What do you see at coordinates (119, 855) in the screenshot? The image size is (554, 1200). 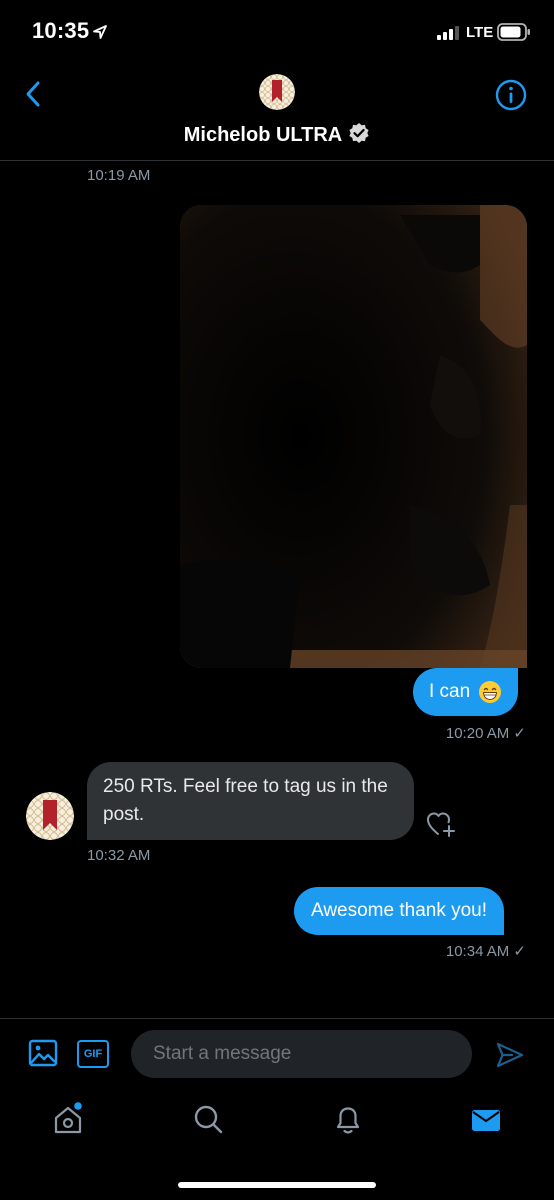 I see `message-timestamp: 10:32 AM` at bounding box center [119, 855].